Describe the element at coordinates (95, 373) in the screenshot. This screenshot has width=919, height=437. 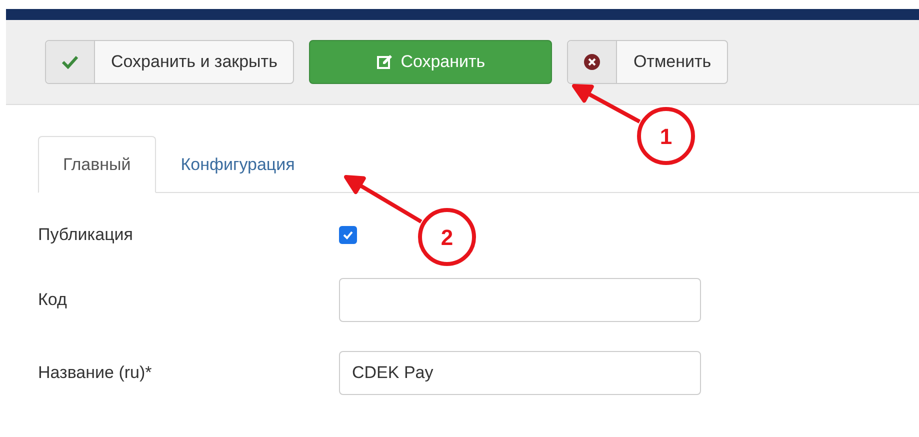
I see `field-label: Название (ru)*` at that location.